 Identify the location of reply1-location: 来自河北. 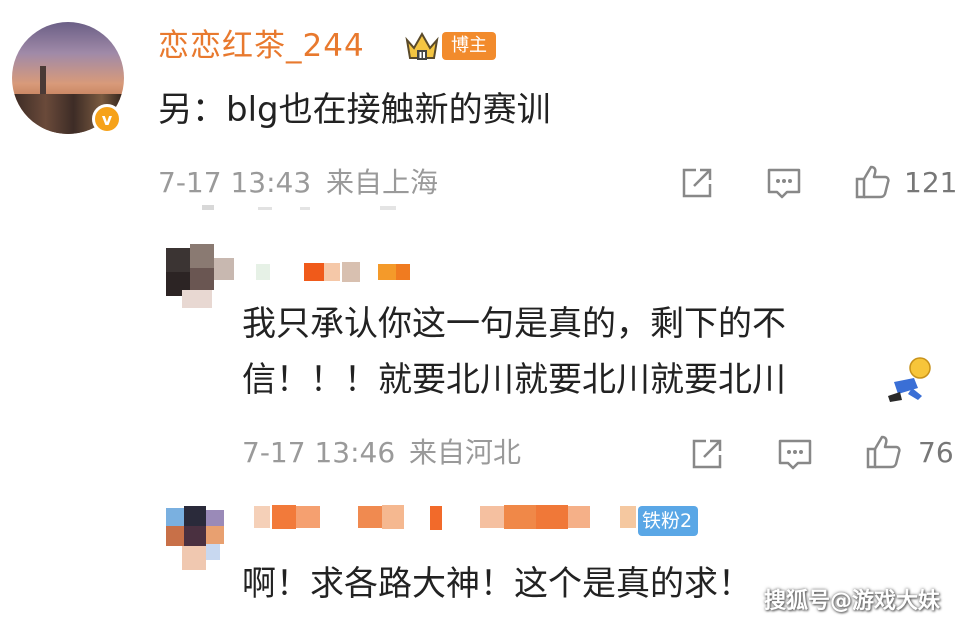
(465, 452).